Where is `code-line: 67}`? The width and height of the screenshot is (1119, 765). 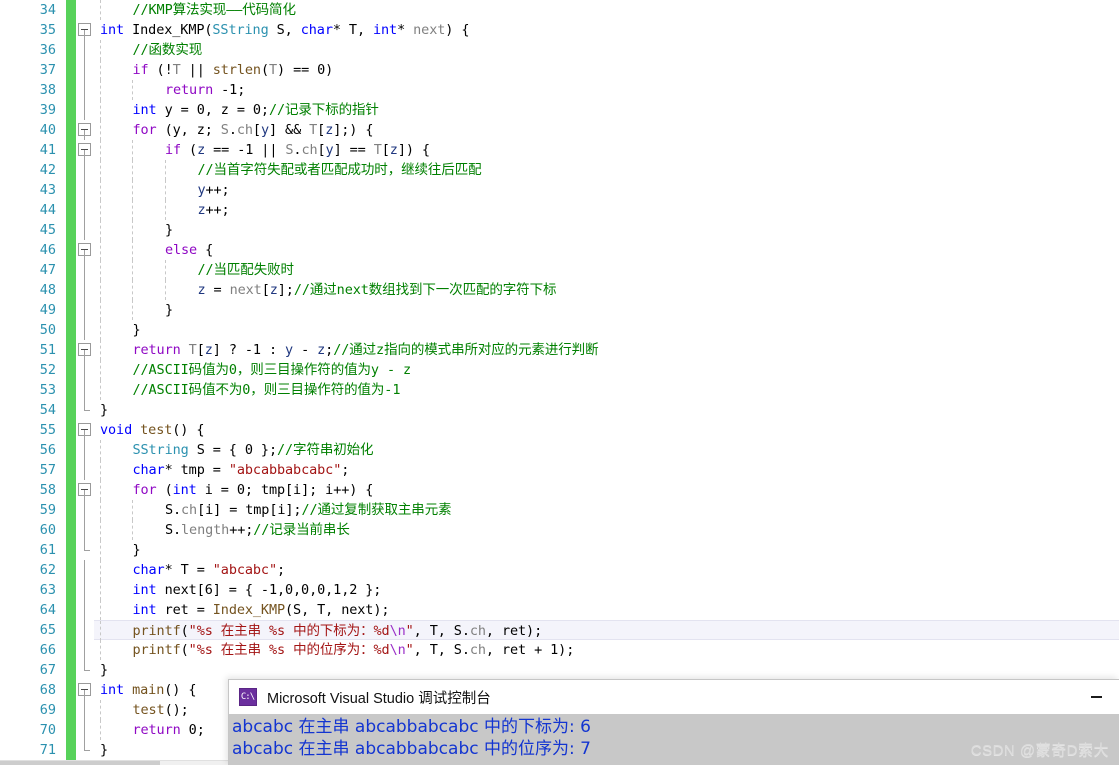
code-line: 67} is located at coordinates (559, 670).